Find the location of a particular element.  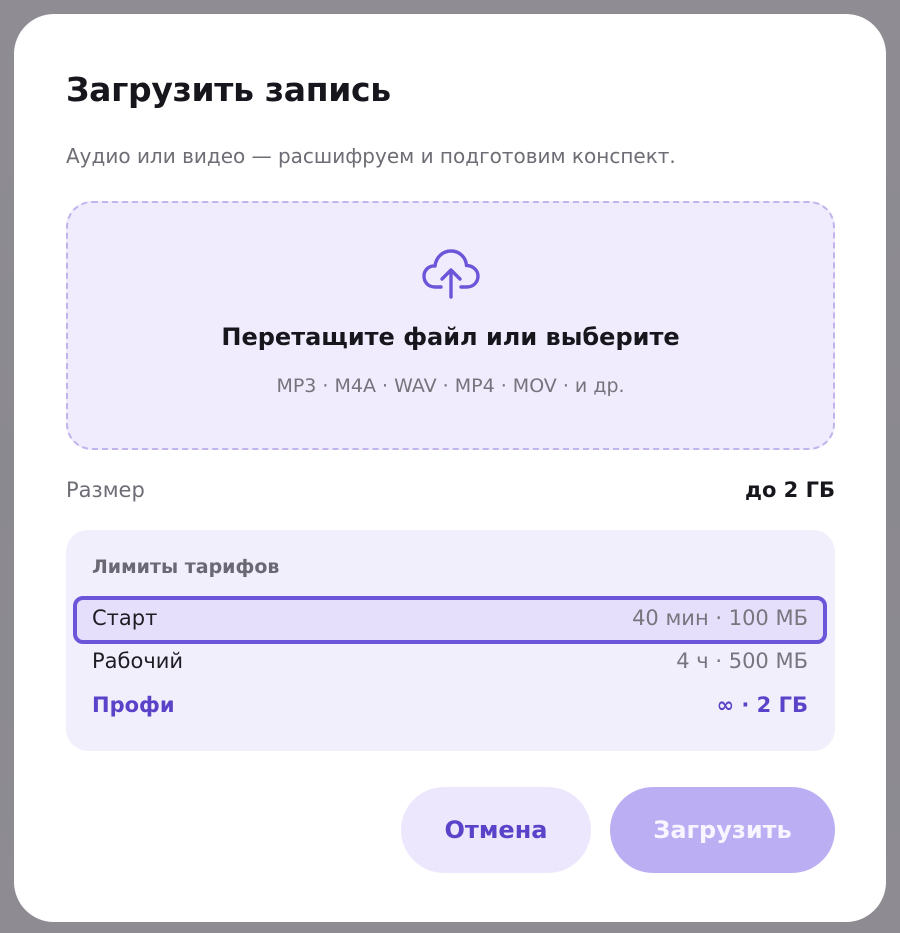

size-label: Размер is located at coordinates (105, 490).